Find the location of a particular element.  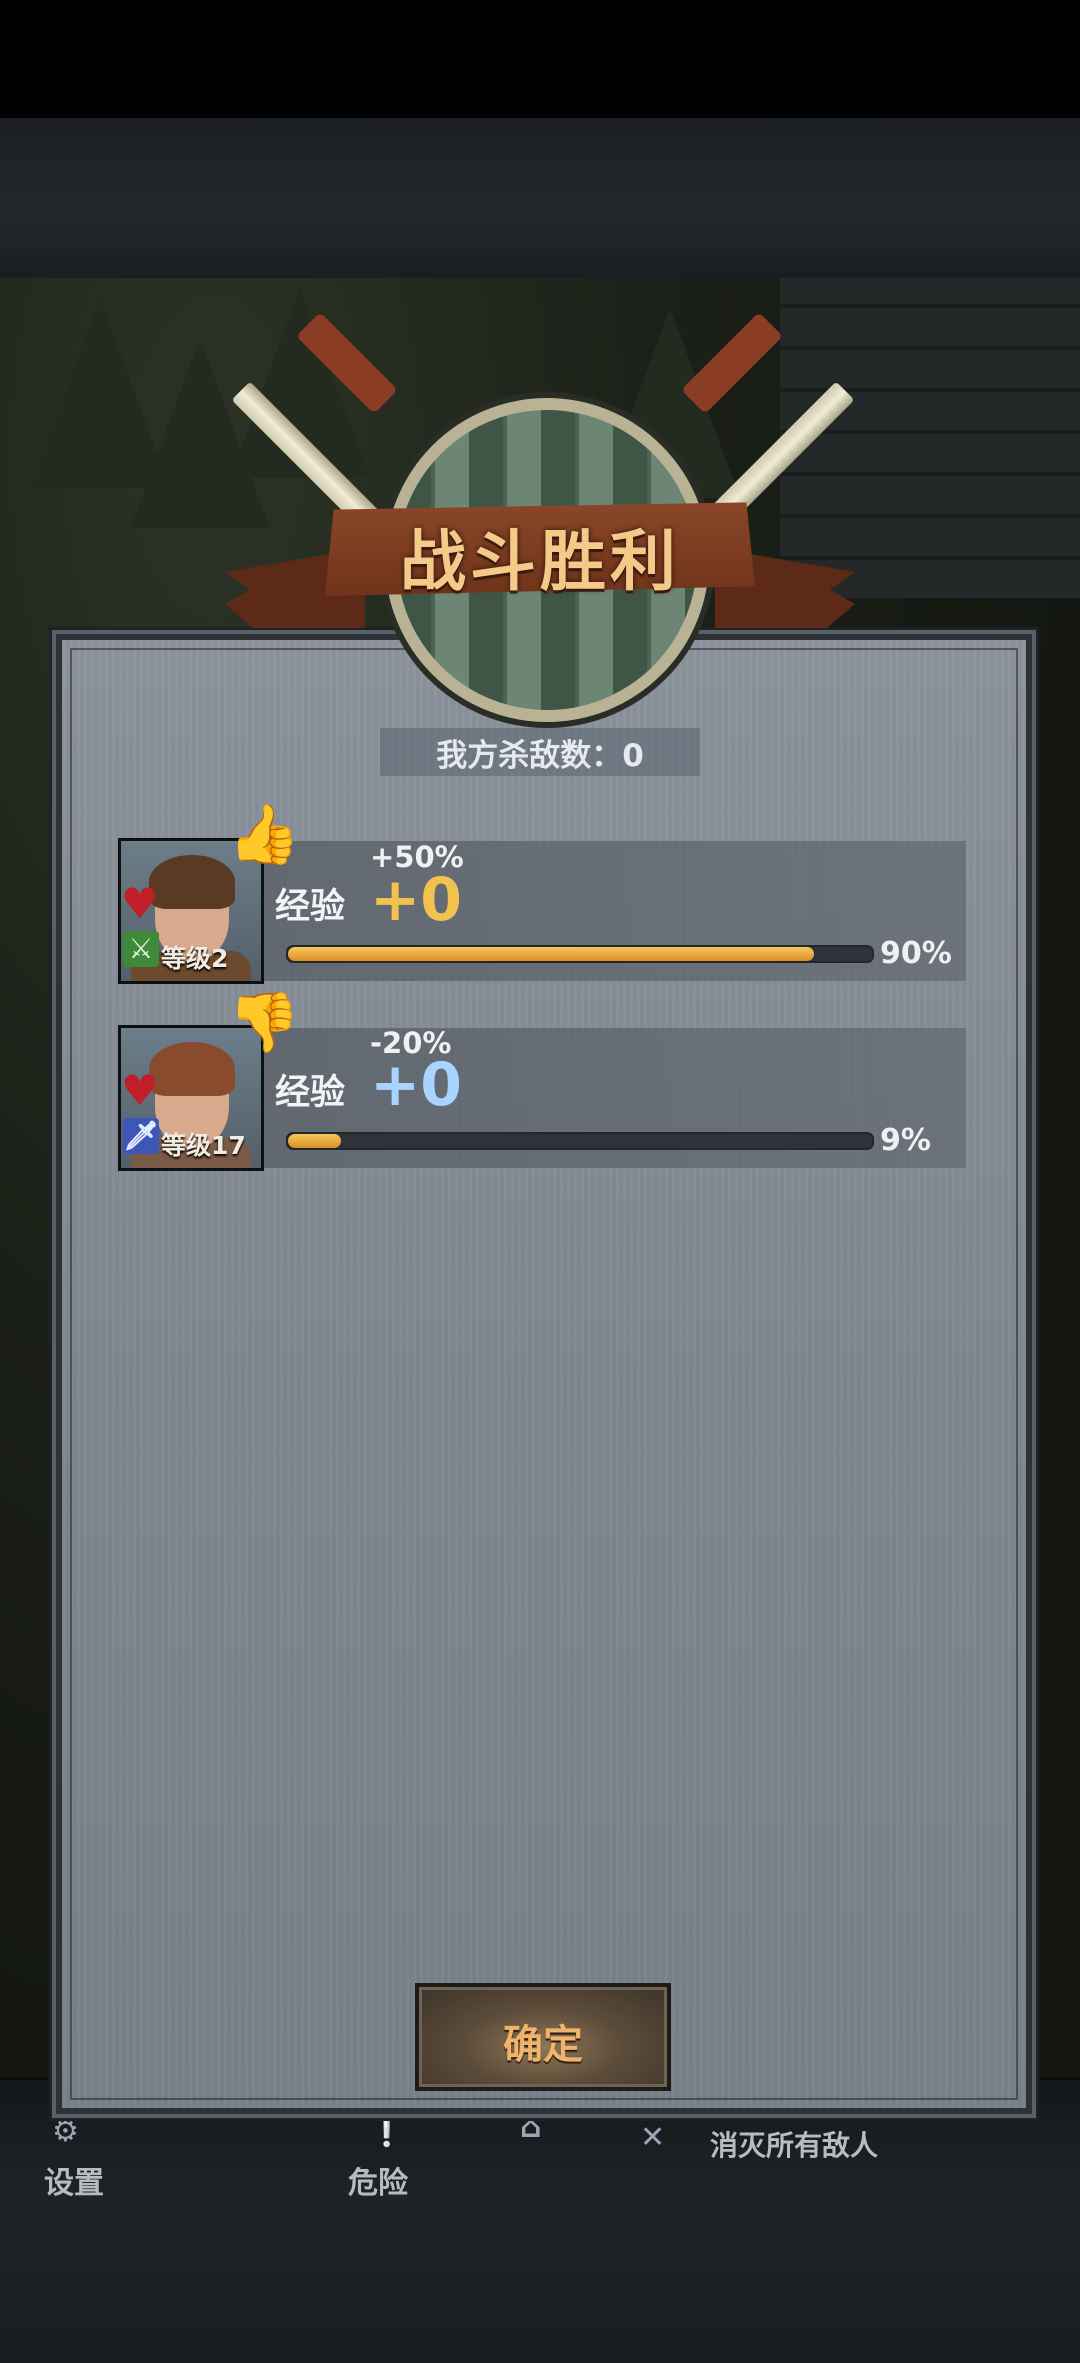

exp-percent: 9% is located at coordinates (905, 1140).